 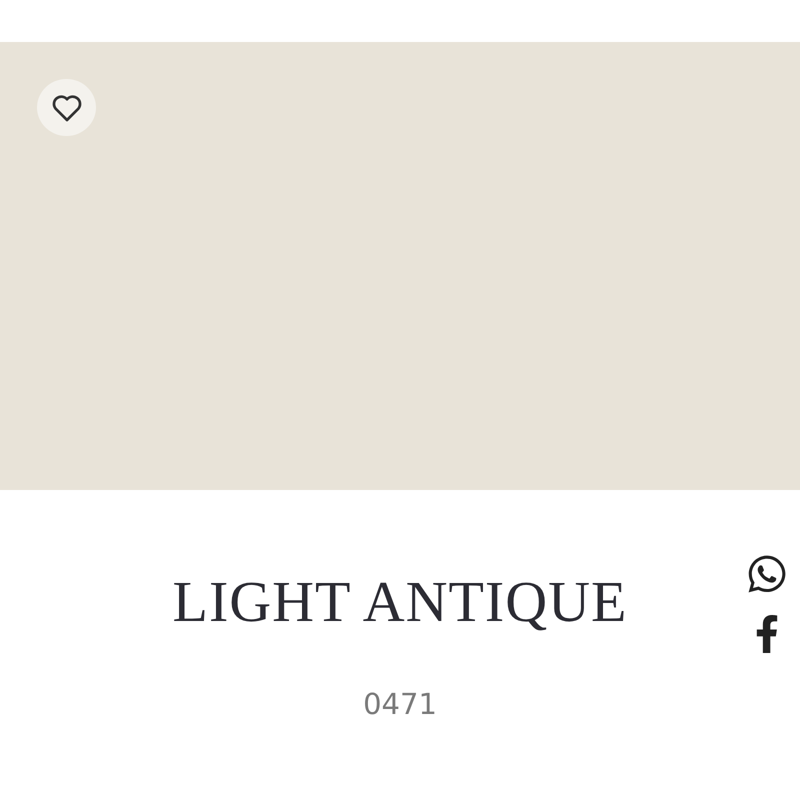 I want to click on color-code: 0471, so click(x=400, y=704).